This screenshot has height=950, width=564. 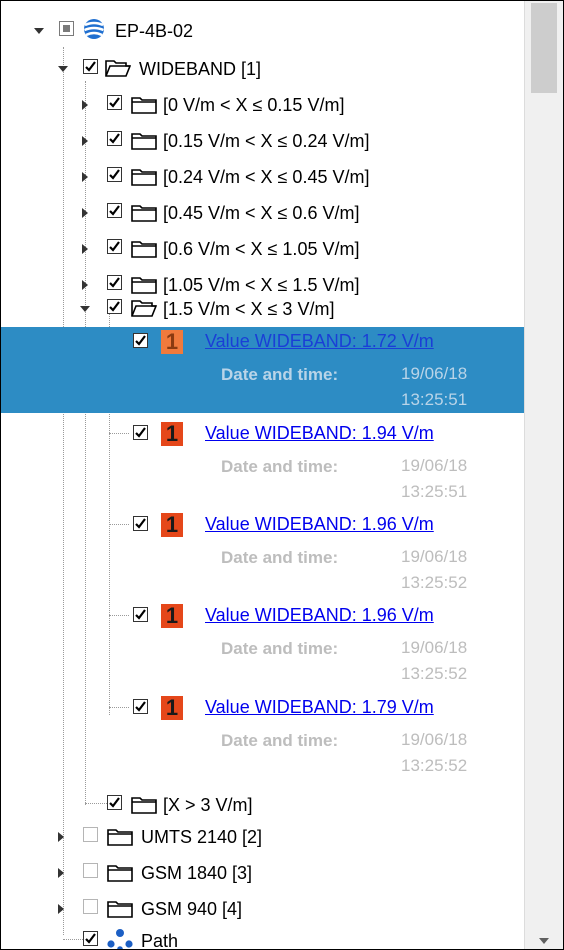 What do you see at coordinates (66, 28) in the screenshot?
I see `tristate-checkbox` at bounding box center [66, 28].